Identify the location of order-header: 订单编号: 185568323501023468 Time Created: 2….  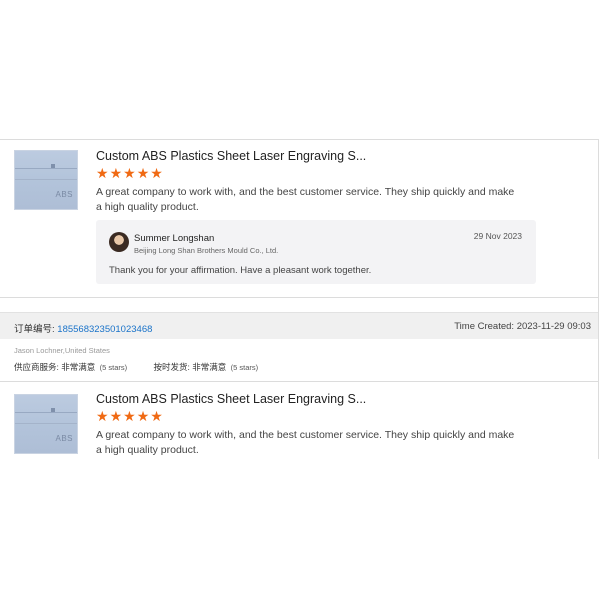
(299, 325).